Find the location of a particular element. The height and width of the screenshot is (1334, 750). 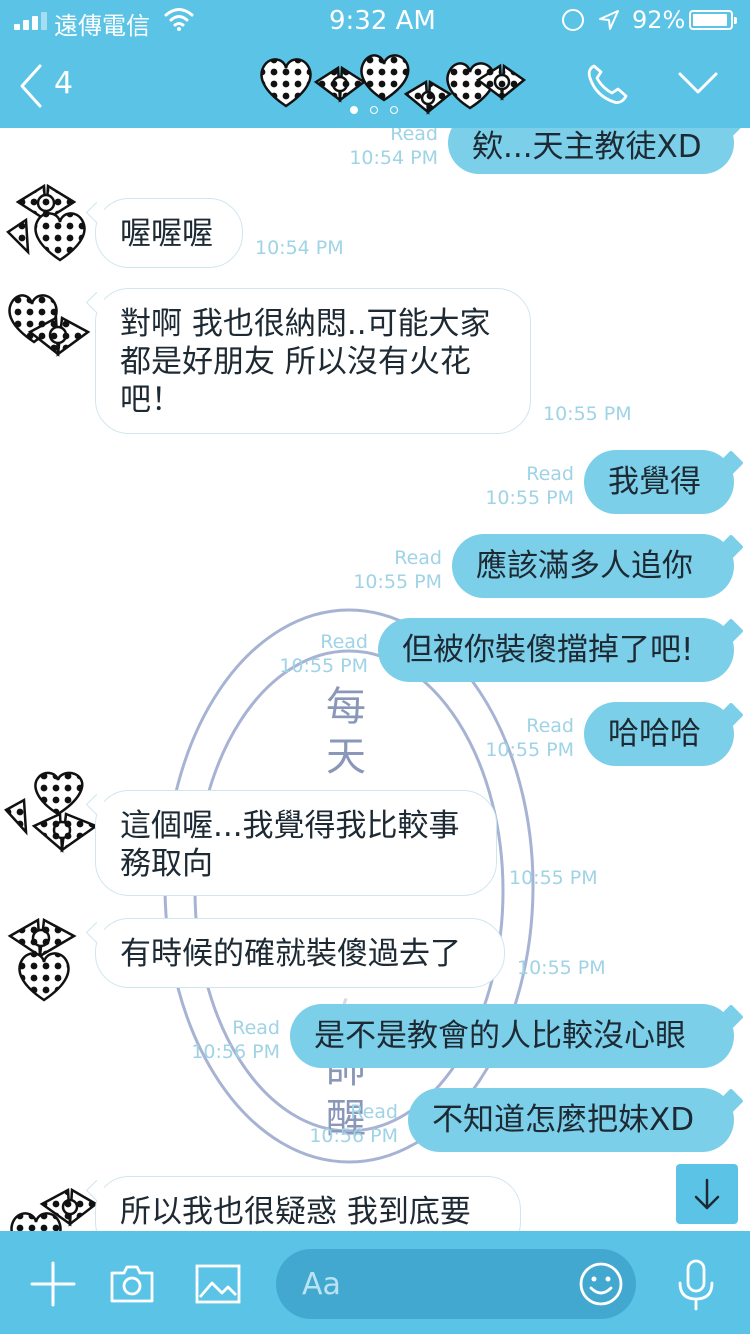

message-bubble-outgoing: 不知道怎麼把妹XD is located at coordinates (571, 1120).